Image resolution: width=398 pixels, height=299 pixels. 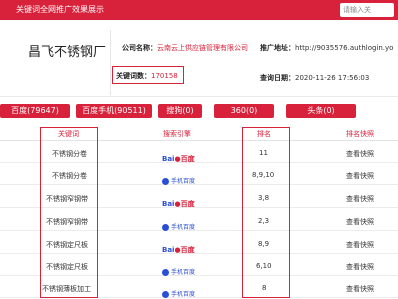 What do you see at coordinates (147, 76) in the screenshot?
I see `keyword-count-field: 关键词数：170158` at bounding box center [147, 76].